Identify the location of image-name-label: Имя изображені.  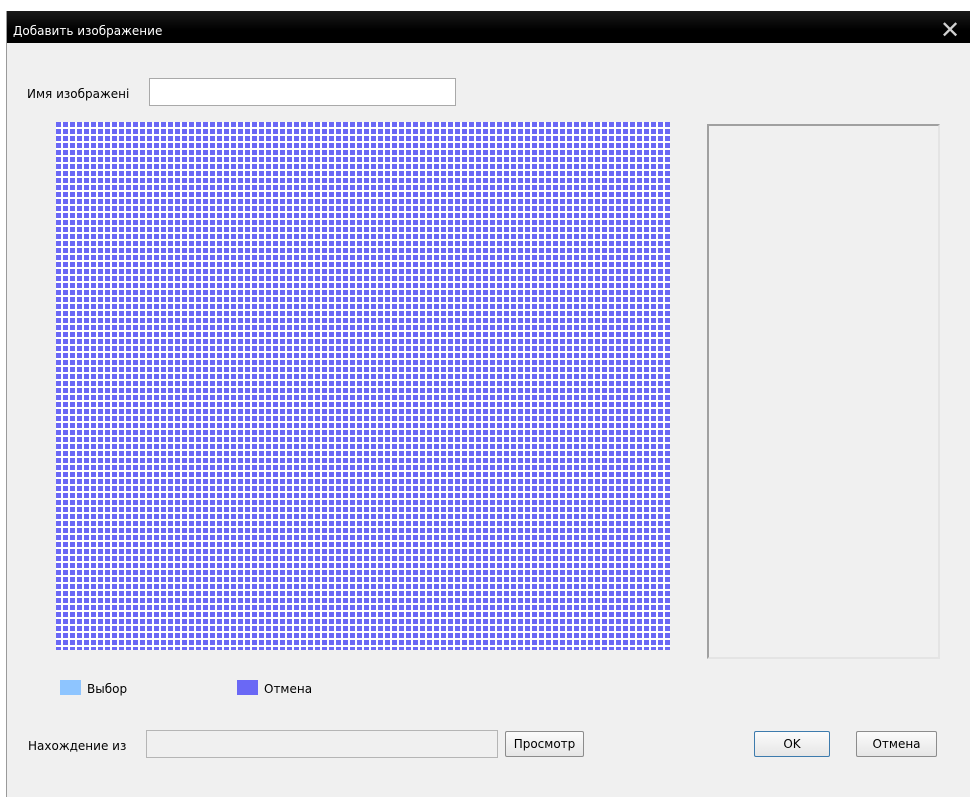
(78, 94).